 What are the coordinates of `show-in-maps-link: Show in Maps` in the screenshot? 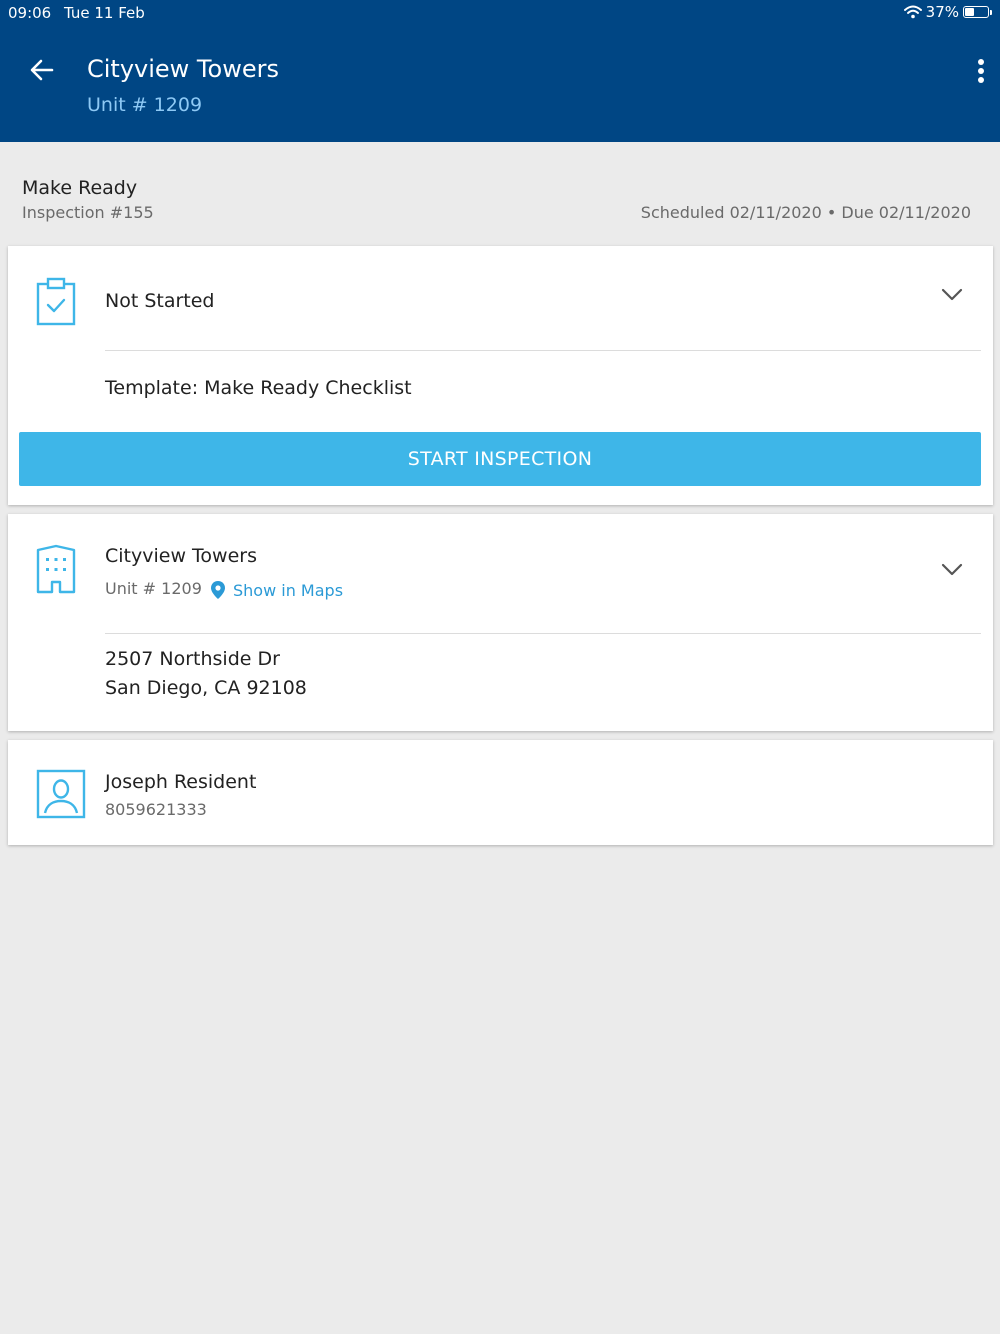 It's located at (276, 590).